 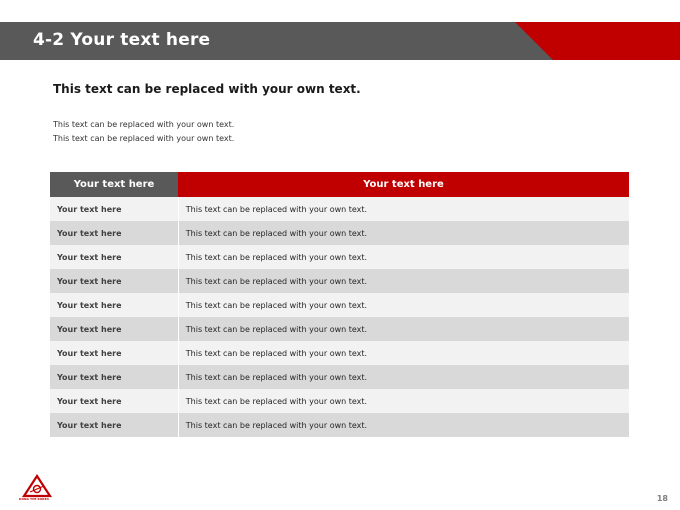 What do you see at coordinates (122, 40) in the screenshot?
I see `page-title: 4-2 Your text here` at bounding box center [122, 40].